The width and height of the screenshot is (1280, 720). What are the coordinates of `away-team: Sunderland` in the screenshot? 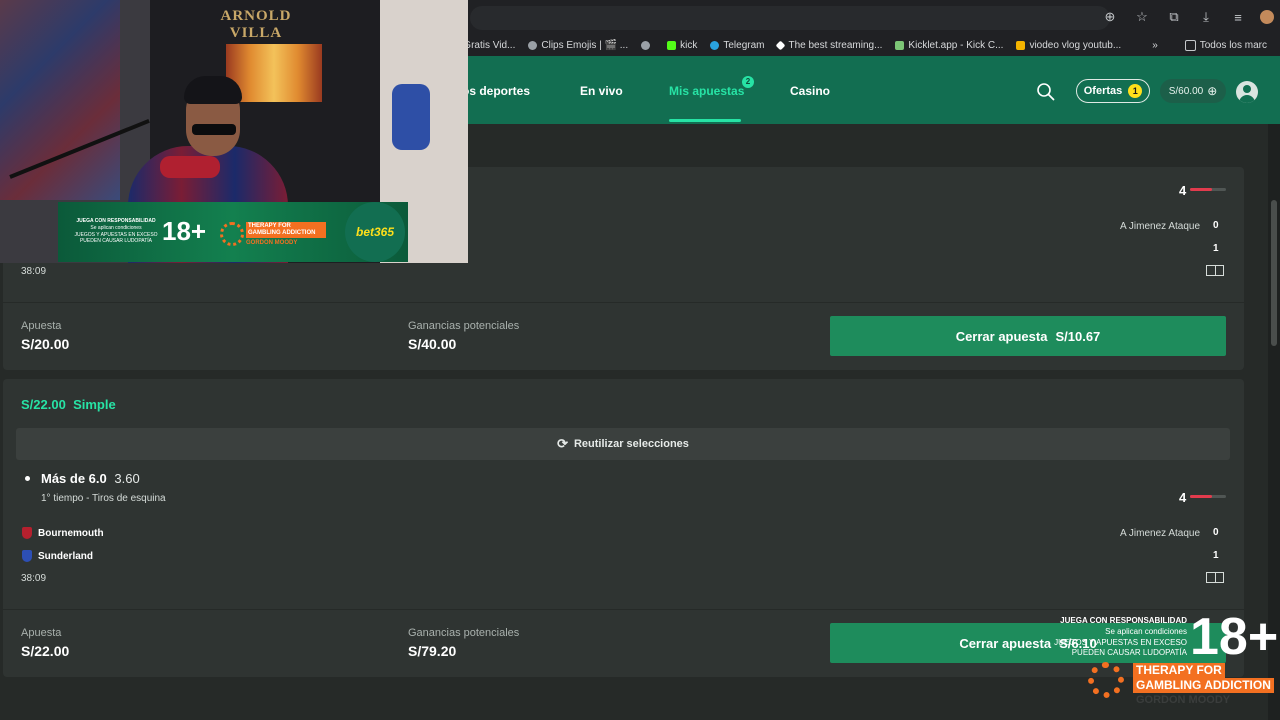 It's located at (57, 556).